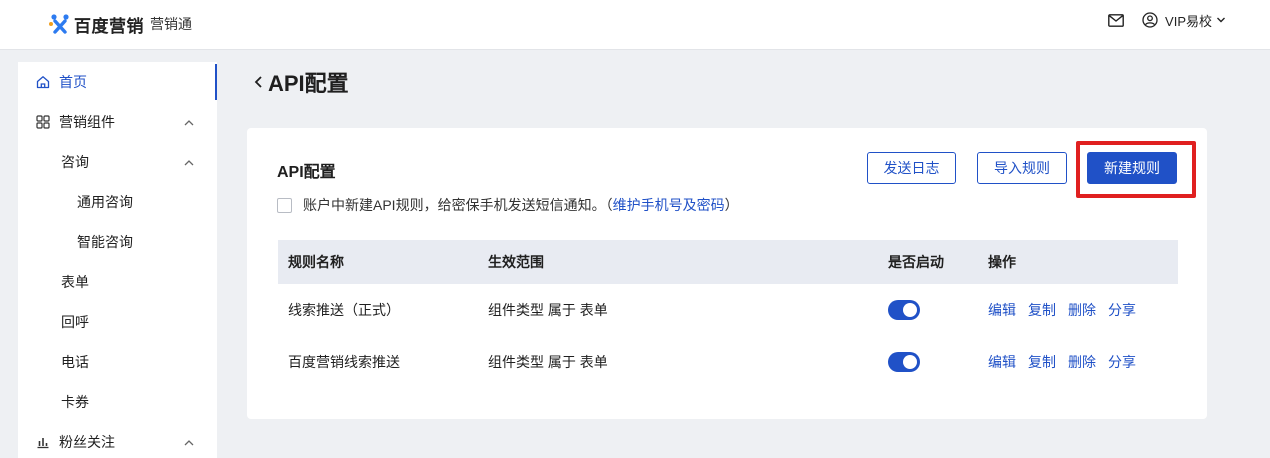 The width and height of the screenshot is (1270, 458). I want to click on sidebar: 首页 营销组件 咨询 通用咨询 智能咨询 表单 回呼 电话 卡券 粉丝关注, so click(117, 260).